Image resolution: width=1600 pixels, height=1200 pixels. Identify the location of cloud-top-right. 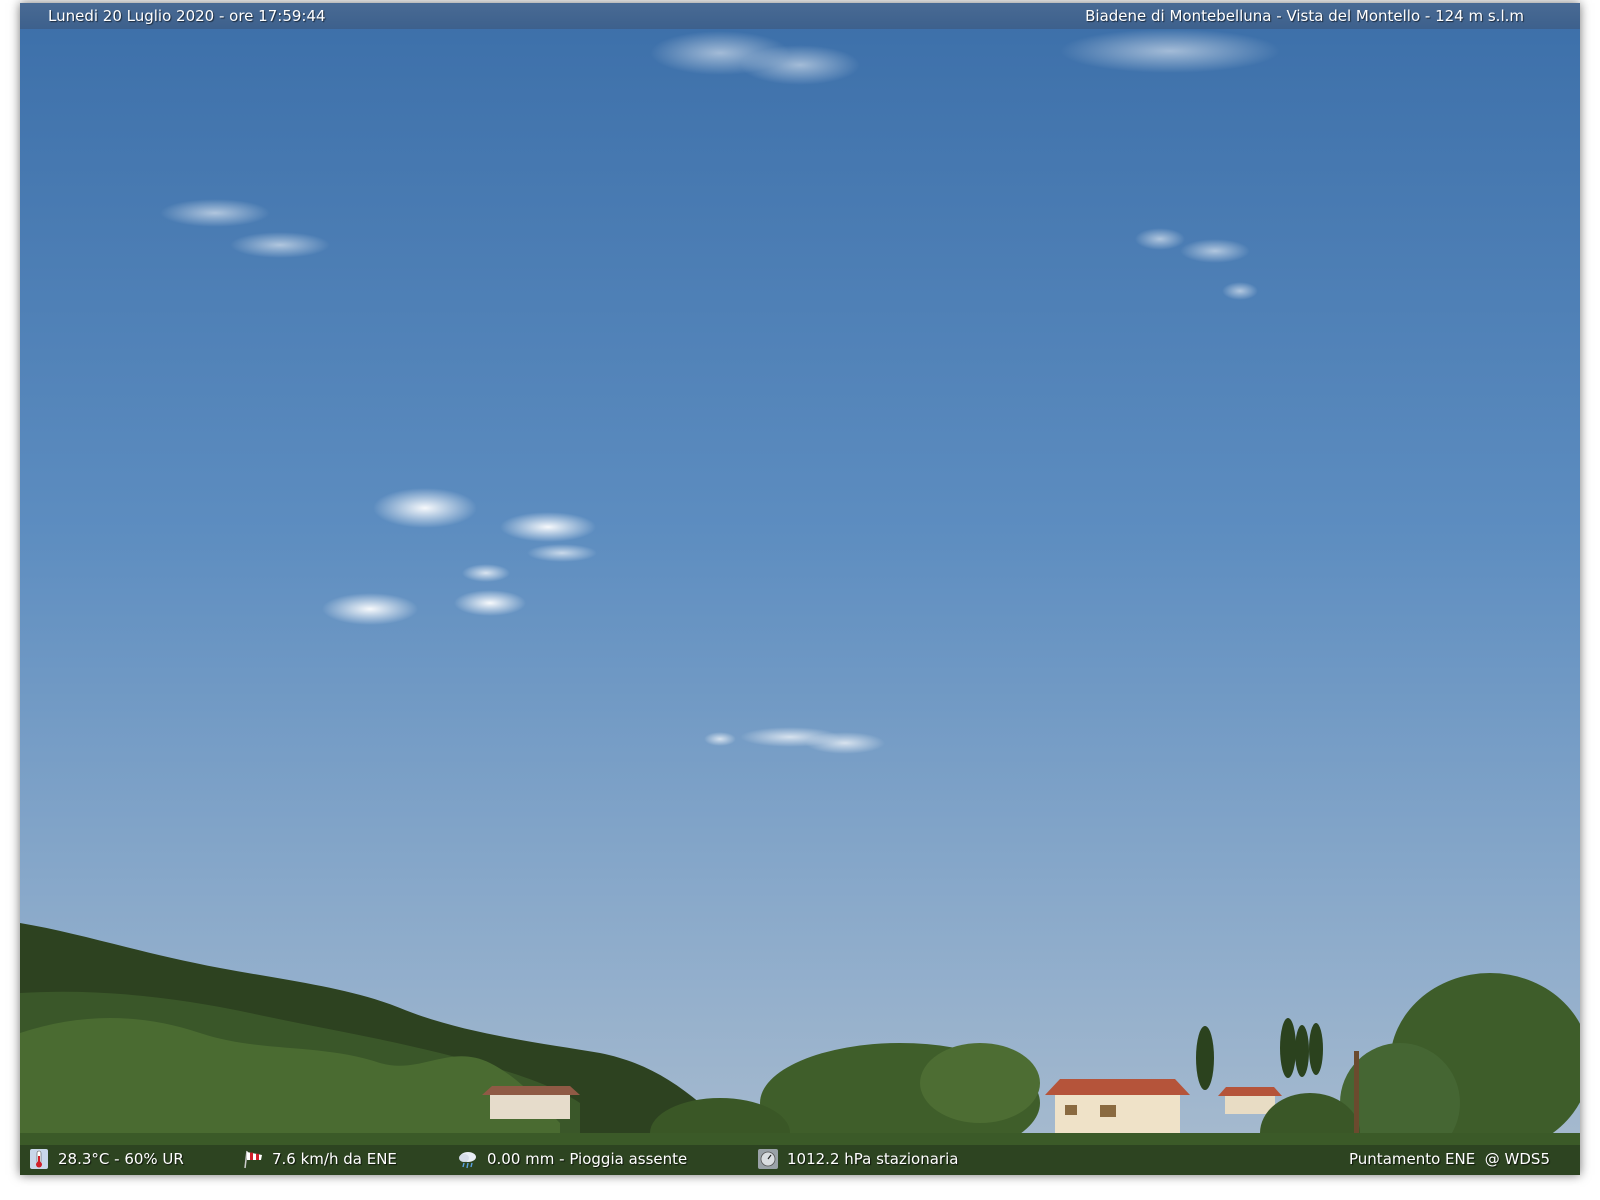
(1170, 51).